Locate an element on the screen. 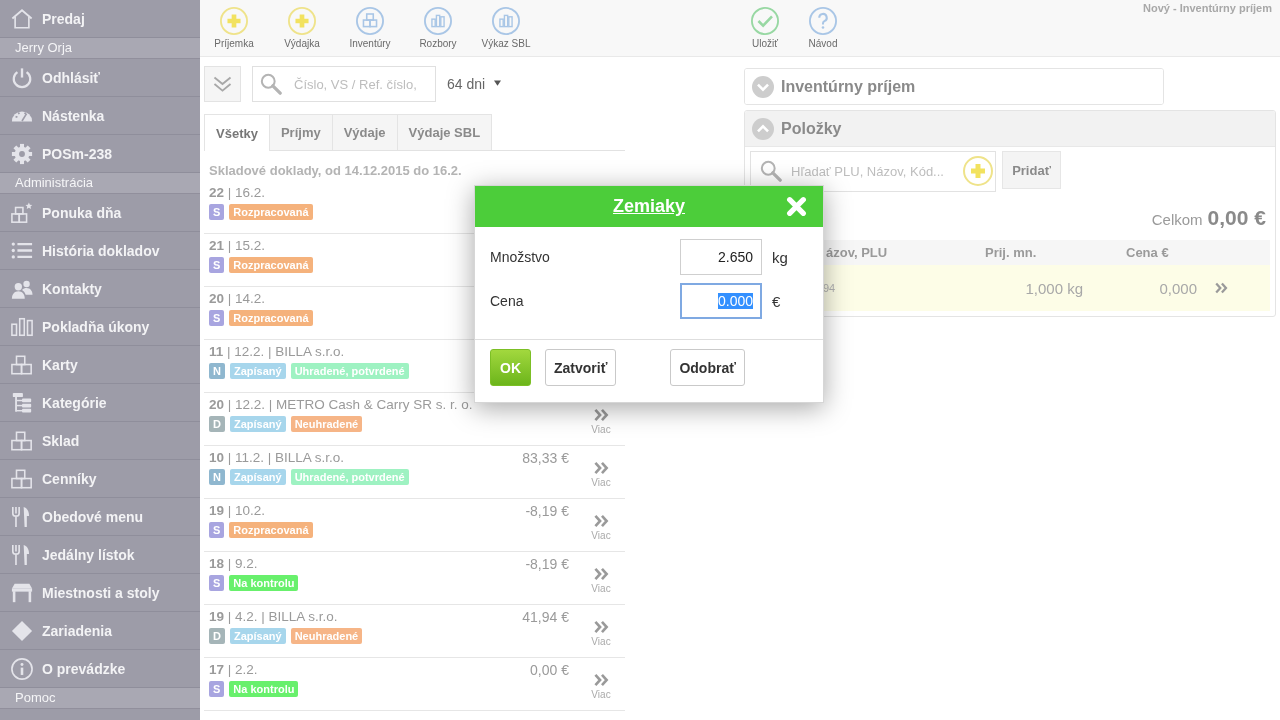 This screenshot has width=1280, height=720. search-field: Číslo, VS / Ref. číslo, is located at coordinates (344, 84).